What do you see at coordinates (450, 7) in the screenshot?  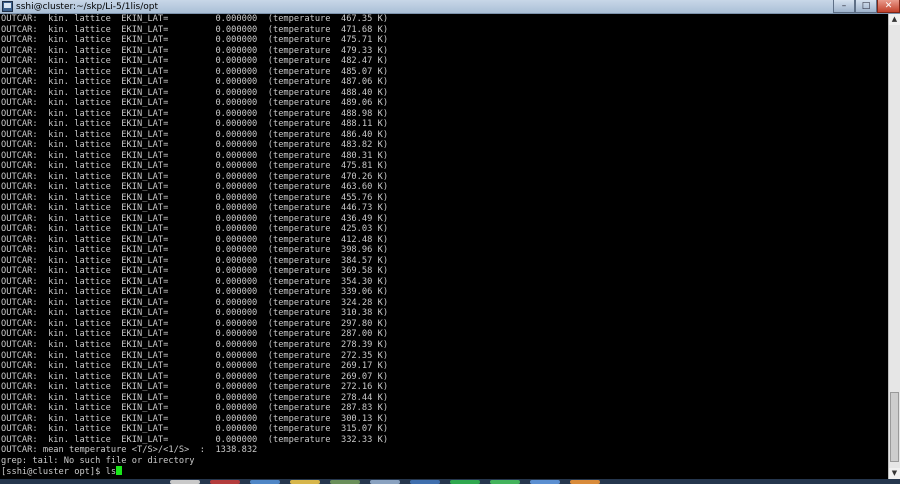 I see `title-bar: sshi@cluster:~/skp/Li-5/1lis/opt – □ ✕` at bounding box center [450, 7].